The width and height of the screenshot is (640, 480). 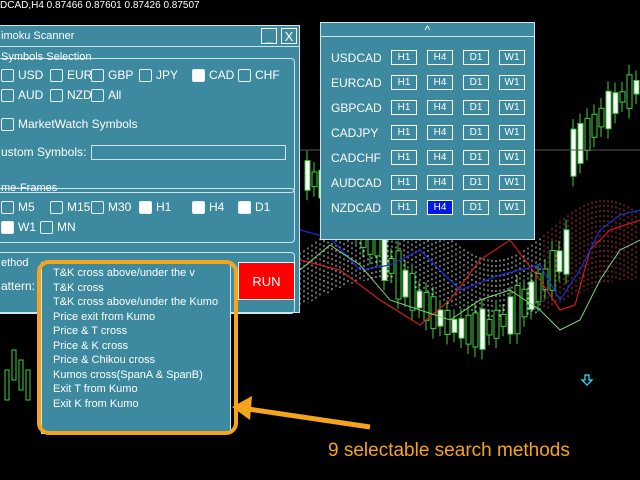 I want to click on annotation-text: 9 selectable search methods, so click(x=449, y=450).